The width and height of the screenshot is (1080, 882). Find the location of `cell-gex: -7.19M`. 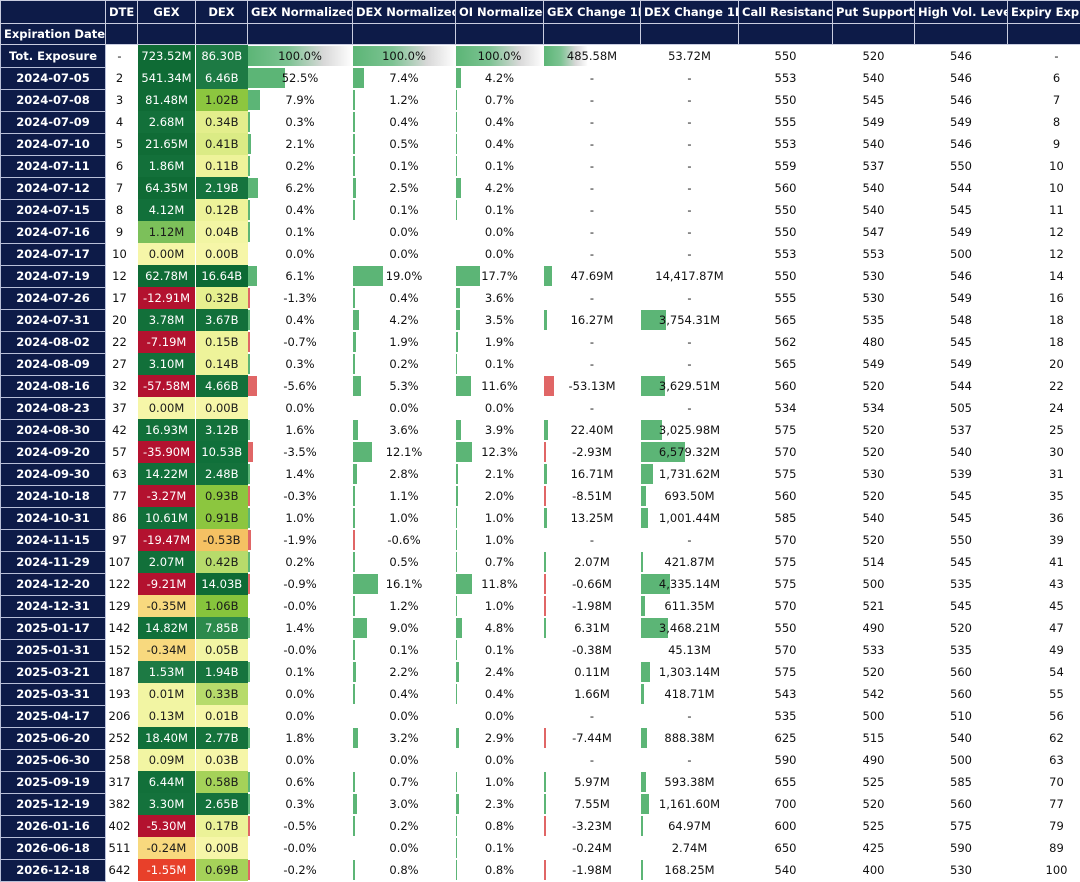

cell-gex: -7.19M is located at coordinates (167, 342).